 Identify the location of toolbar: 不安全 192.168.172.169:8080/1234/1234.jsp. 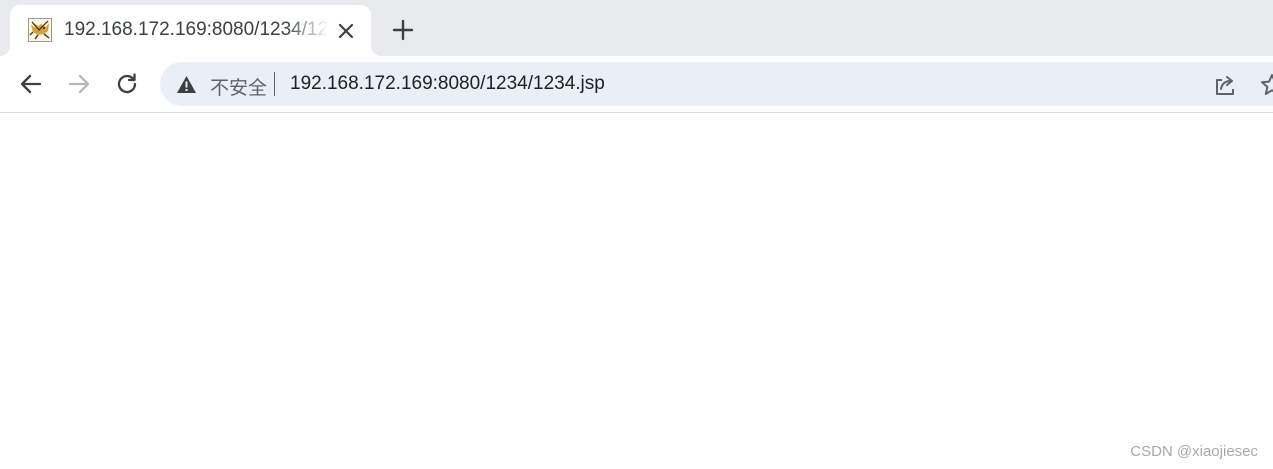
(636, 84).